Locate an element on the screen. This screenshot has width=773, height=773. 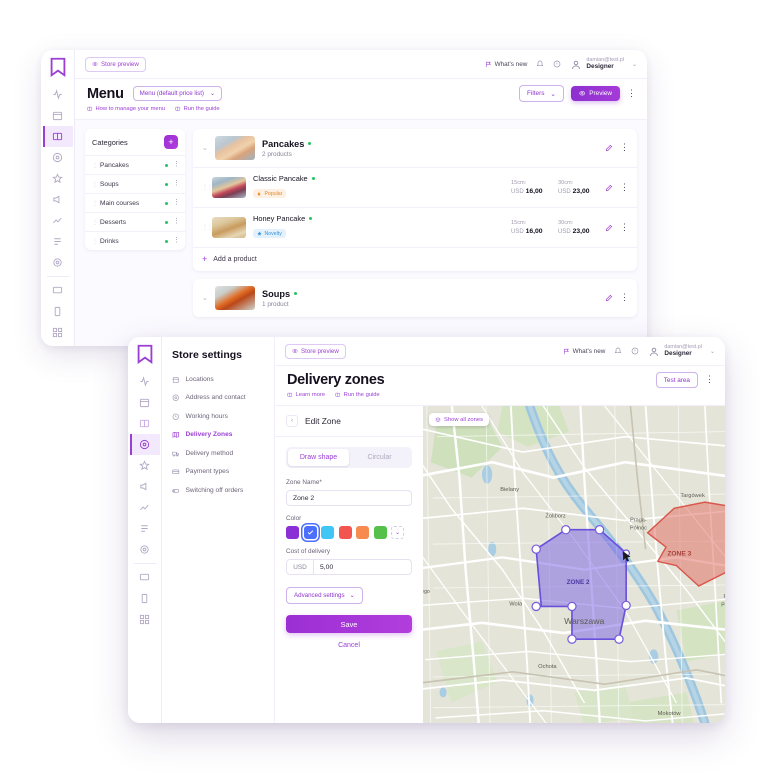
sidebar-item-working-hours: Working hours is located at coordinates (218, 416).